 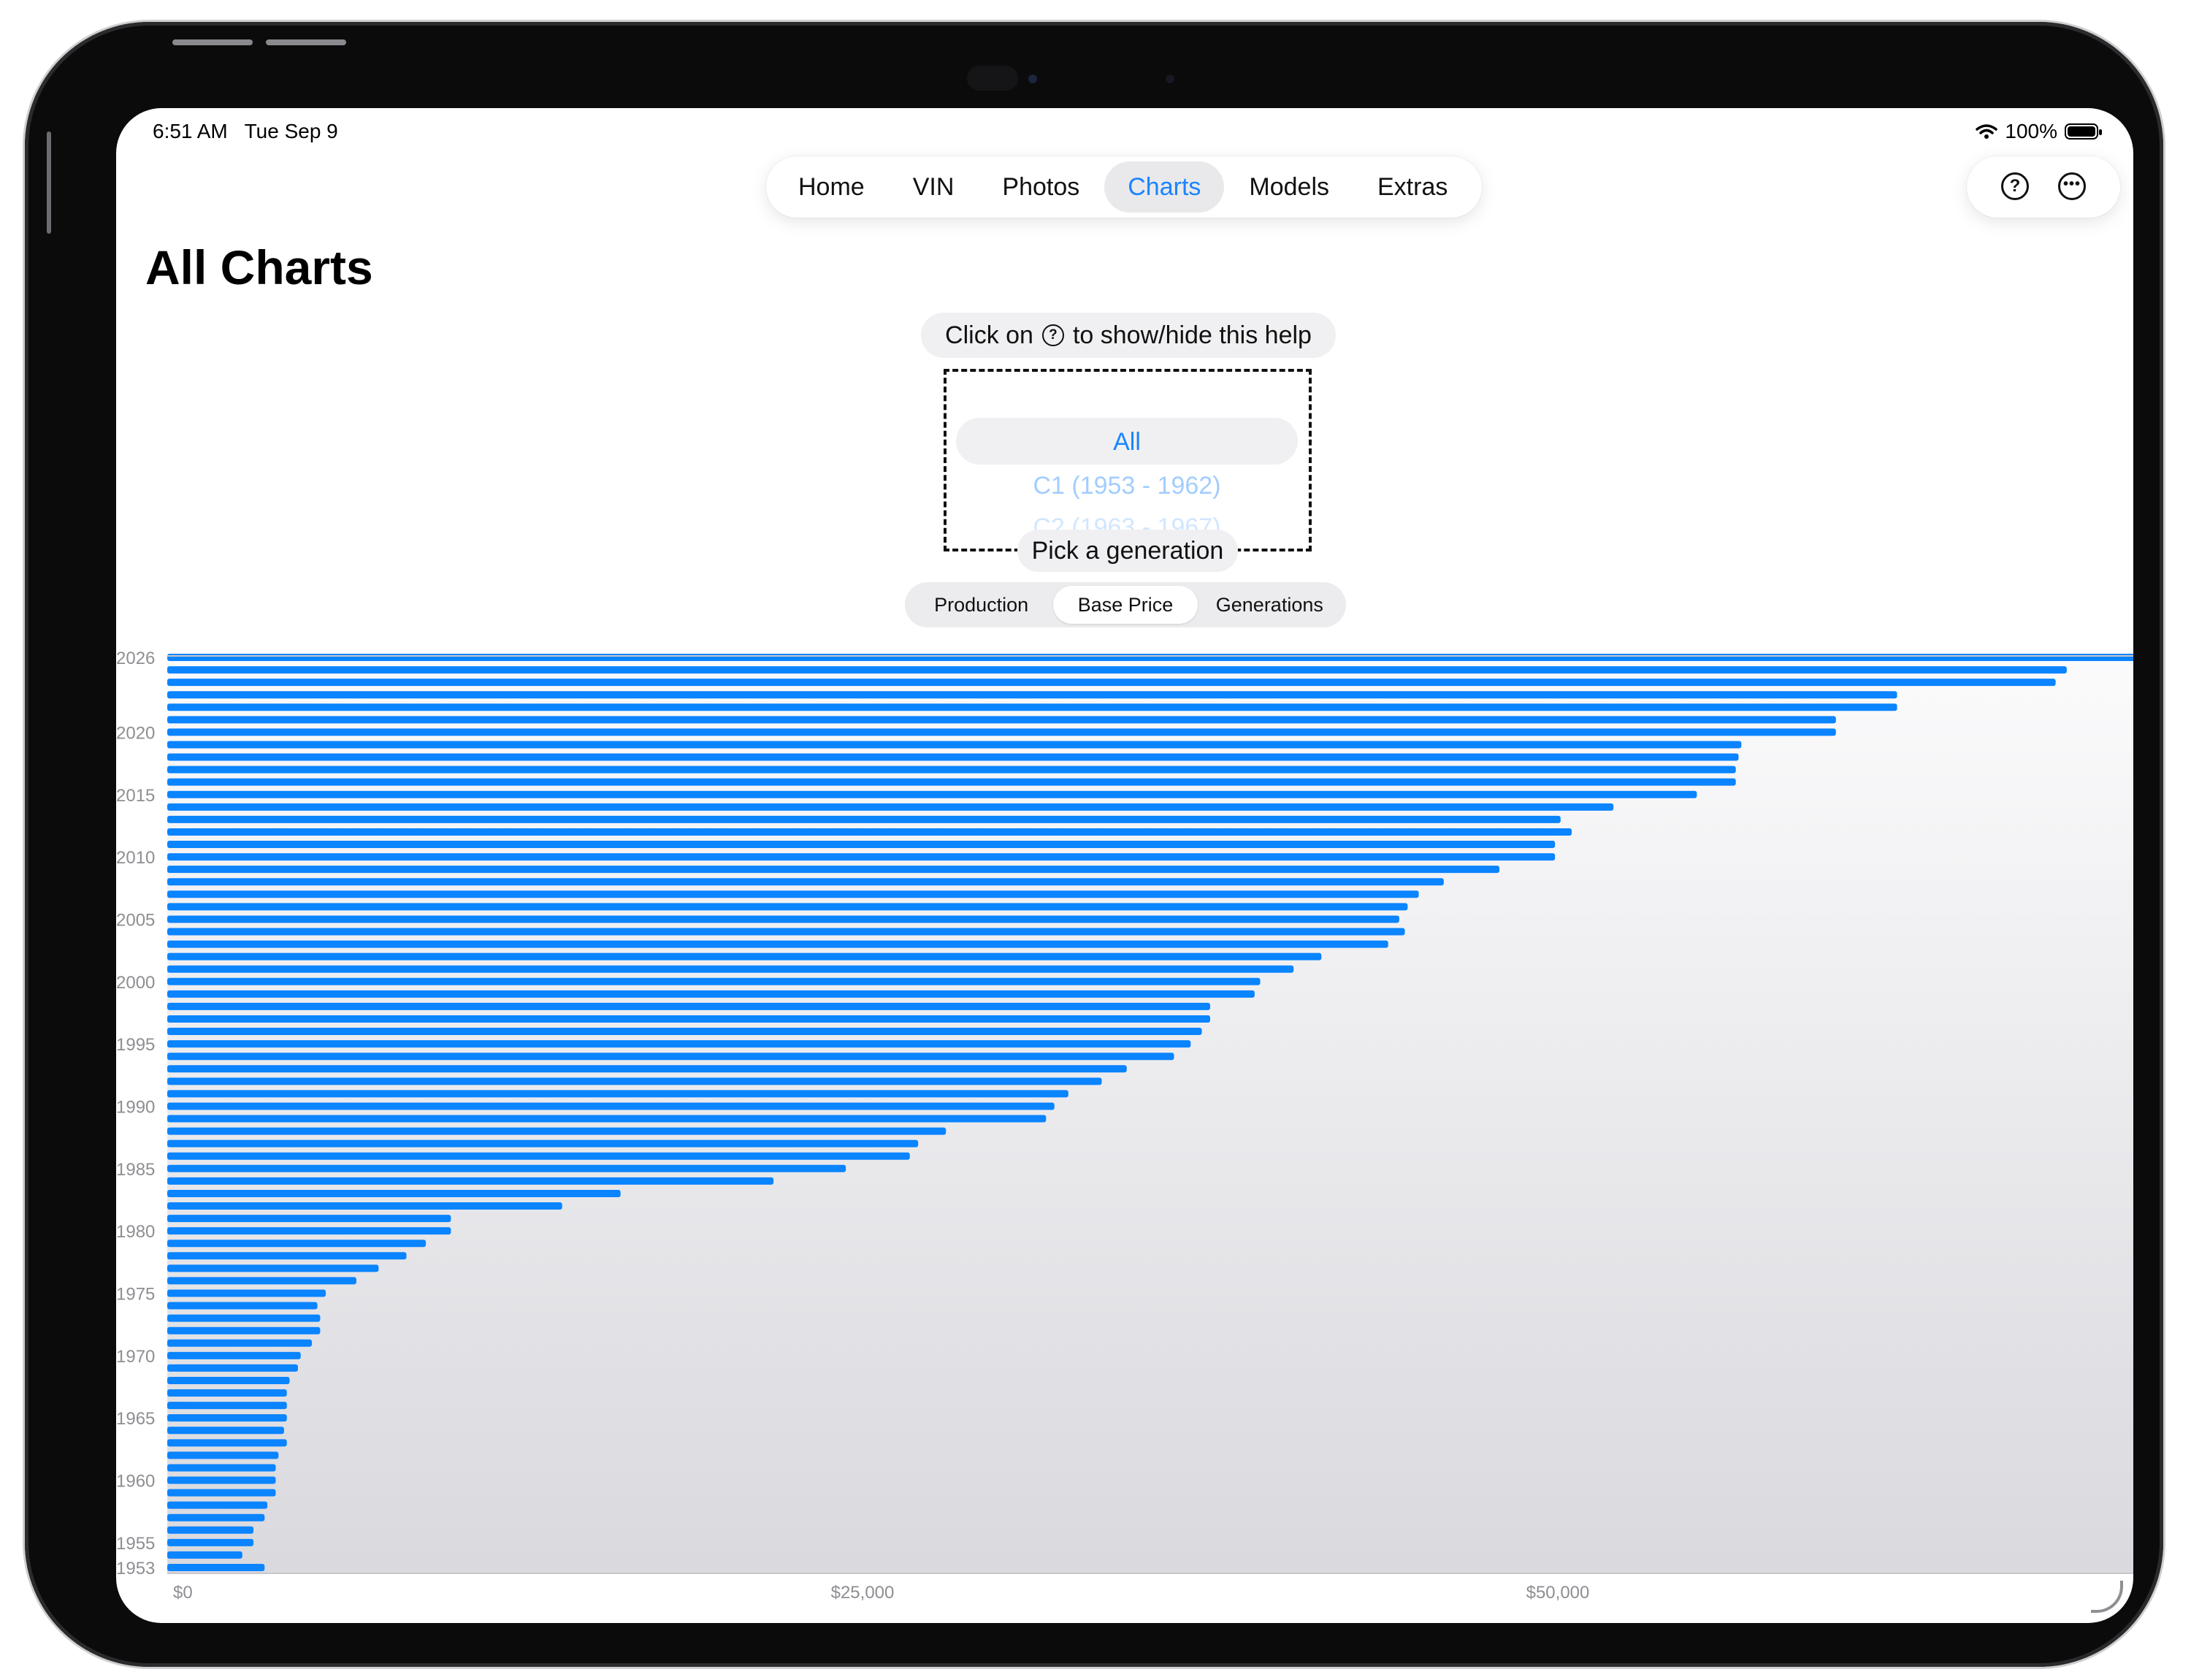 I want to click on segment-production: Production, so click(x=981, y=605).